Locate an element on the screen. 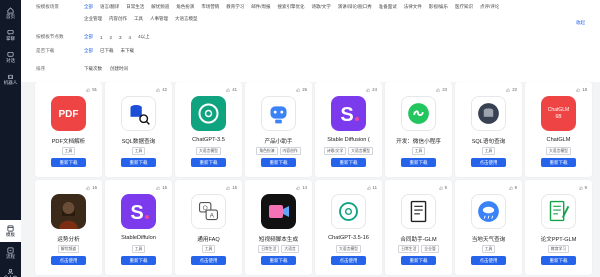  template-card: 42 SQL数据查询 工具 重新下载 is located at coordinates (138, 129).